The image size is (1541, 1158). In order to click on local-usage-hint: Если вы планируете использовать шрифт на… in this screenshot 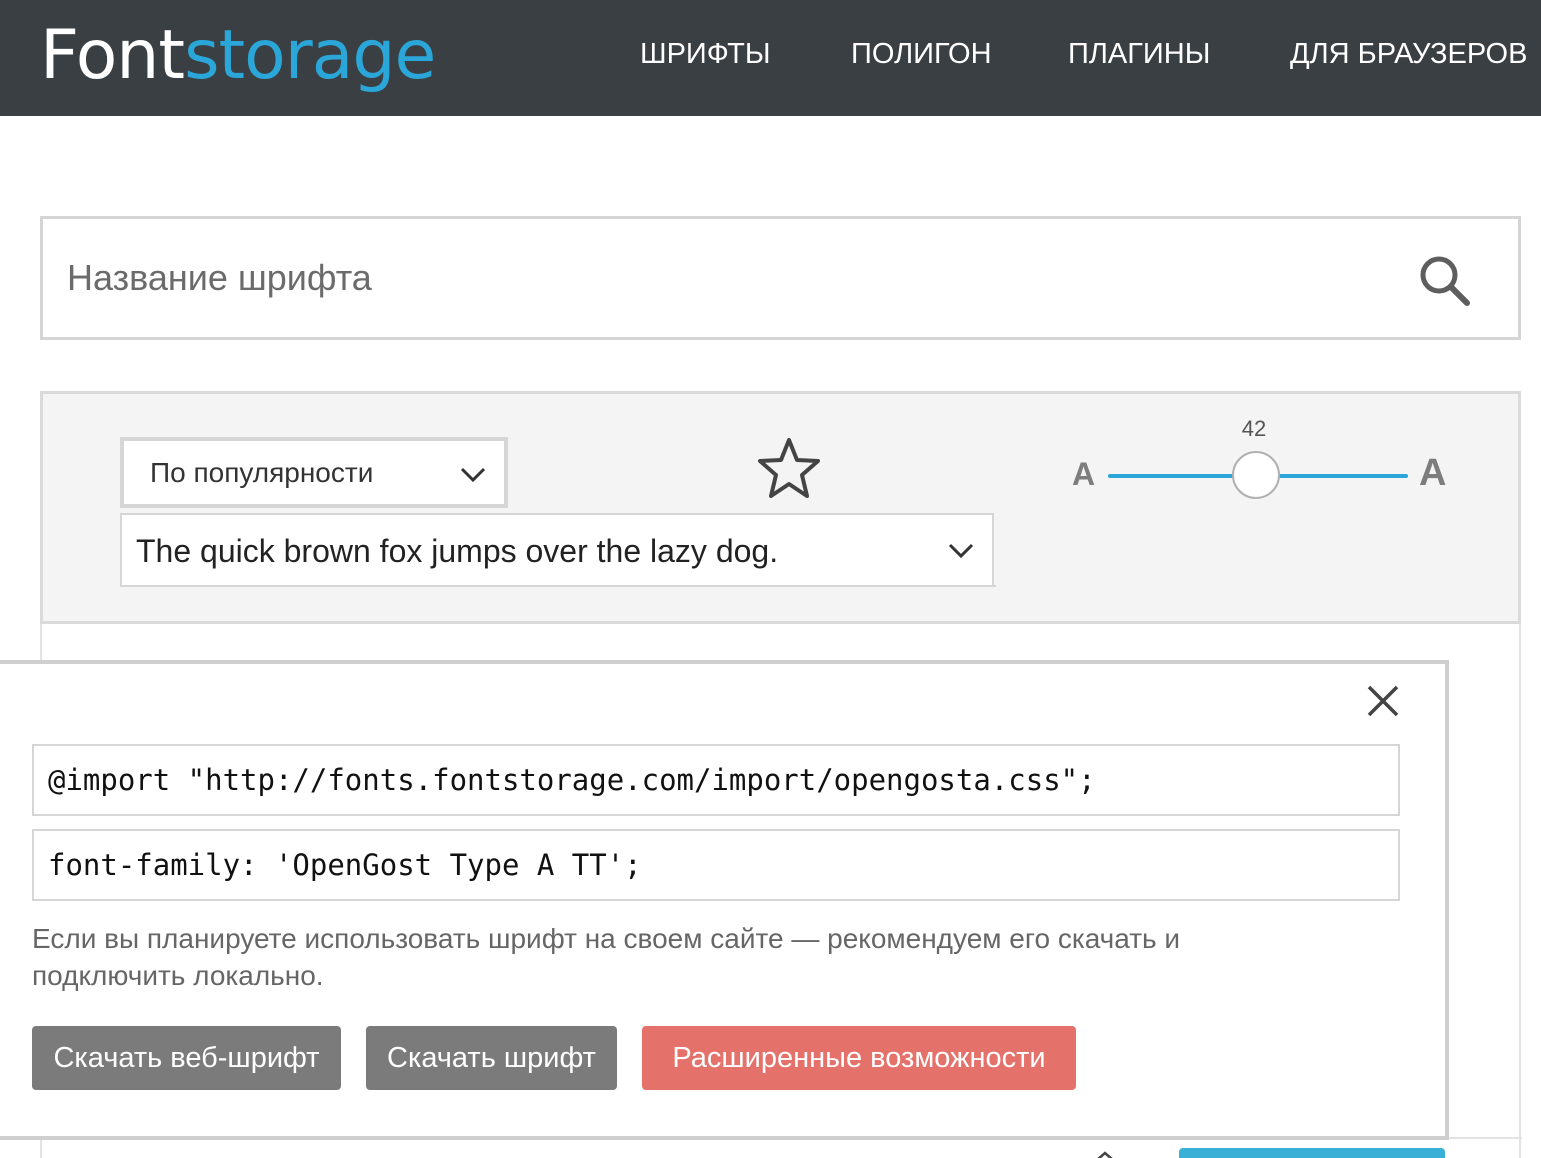, I will do `click(606, 957)`.